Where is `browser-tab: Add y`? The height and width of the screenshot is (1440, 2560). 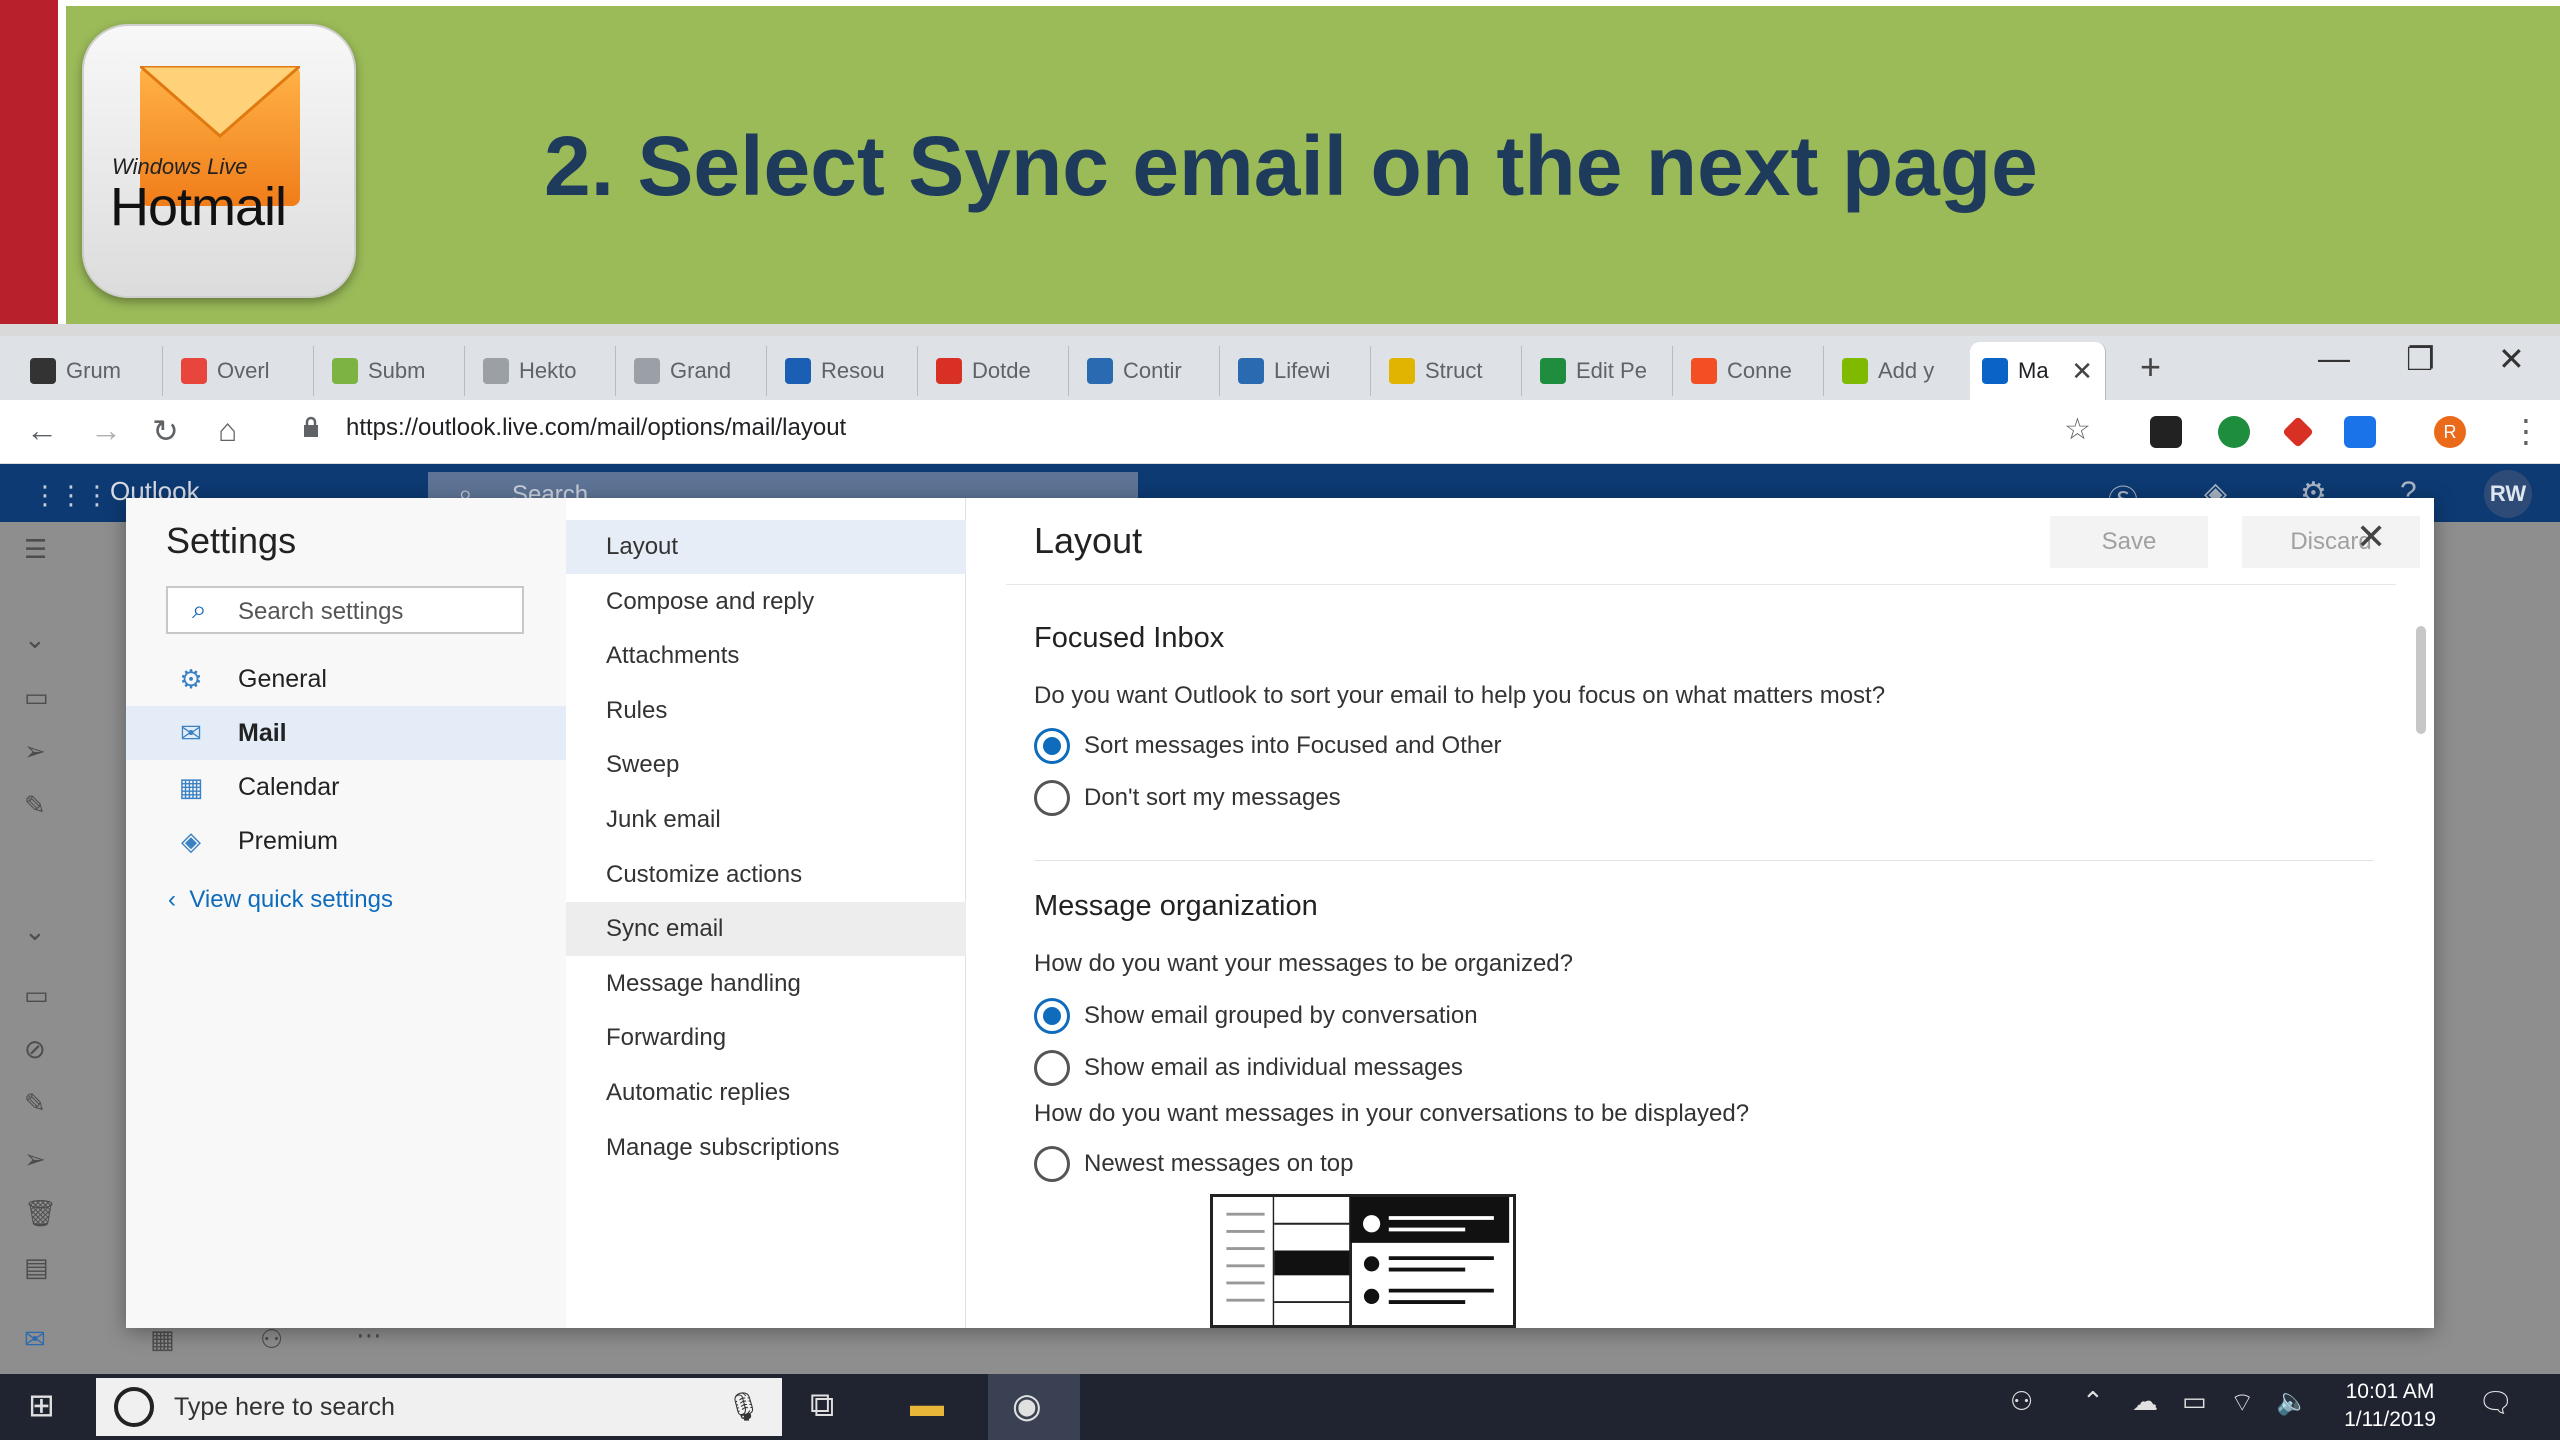
browser-tab: Add y is located at coordinates (1902, 371).